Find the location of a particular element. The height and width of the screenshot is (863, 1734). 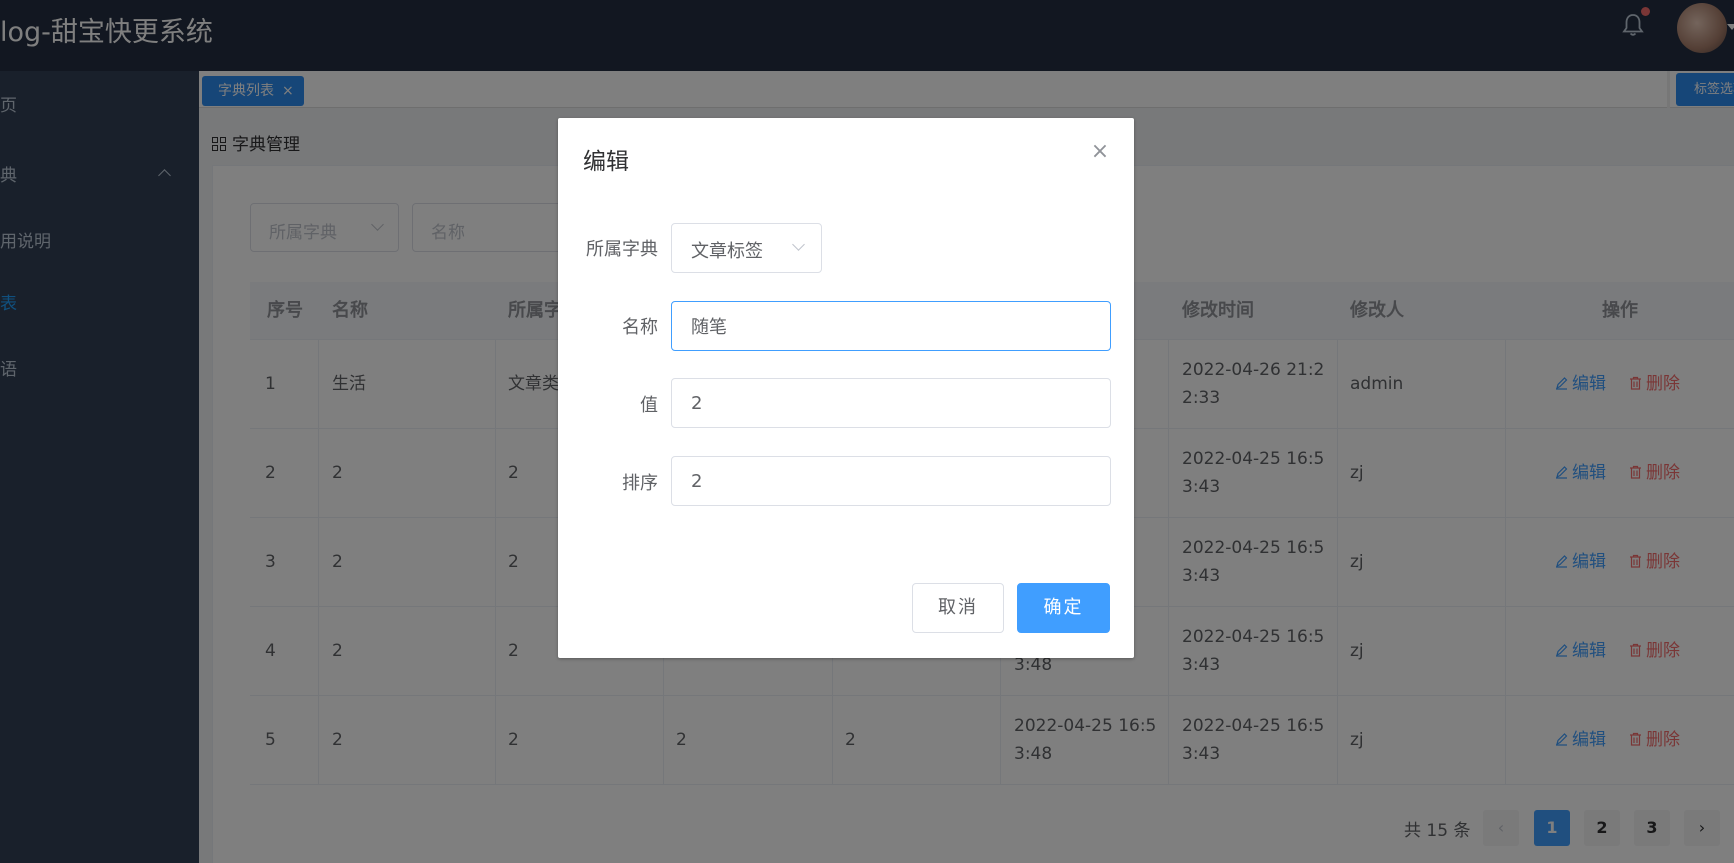

close-icon: × is located at coordinates (1100, 152).